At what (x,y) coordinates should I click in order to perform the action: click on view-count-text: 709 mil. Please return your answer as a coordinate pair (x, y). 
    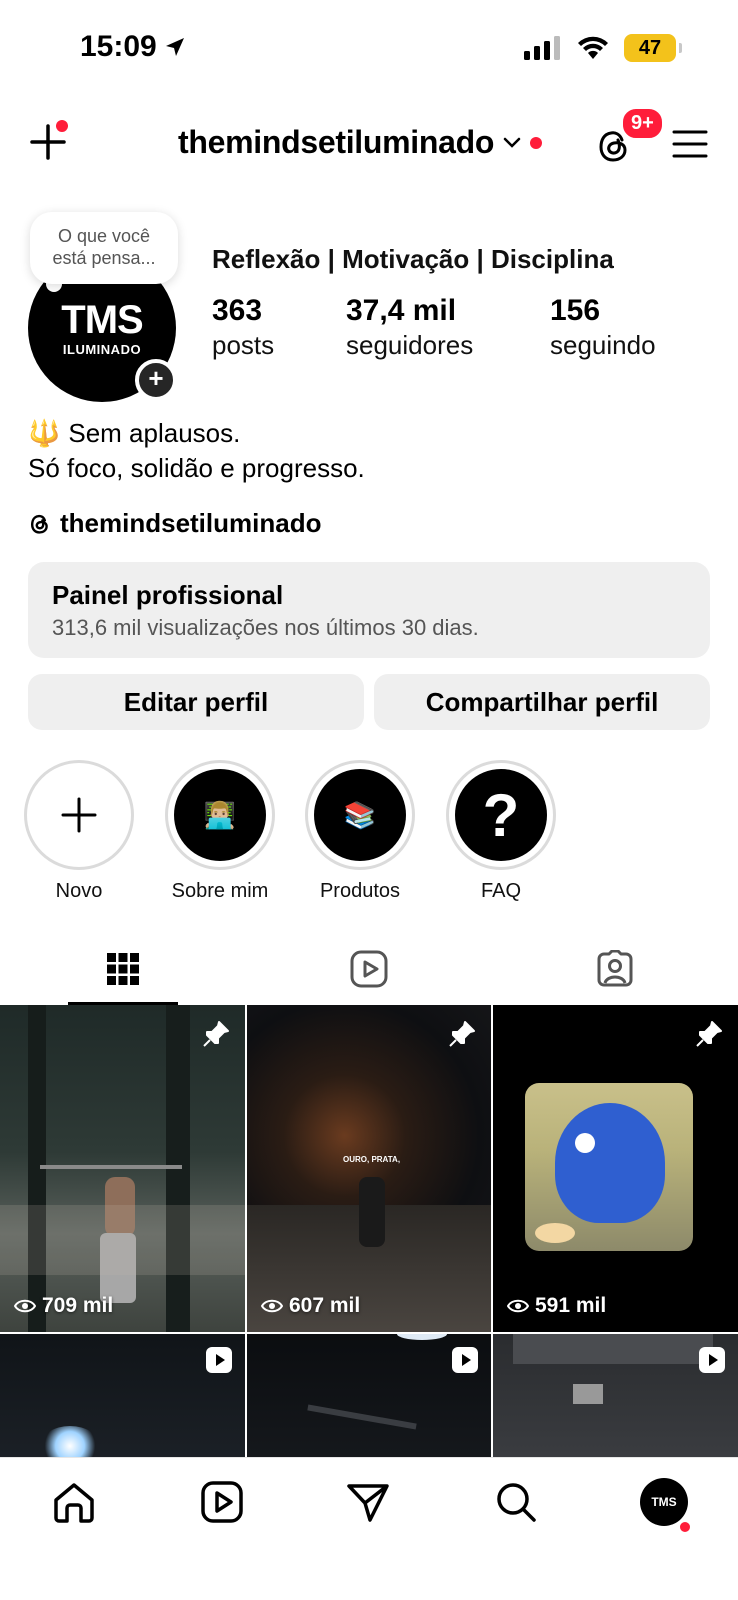
    Looking at the image, I should click on (78, 1305).